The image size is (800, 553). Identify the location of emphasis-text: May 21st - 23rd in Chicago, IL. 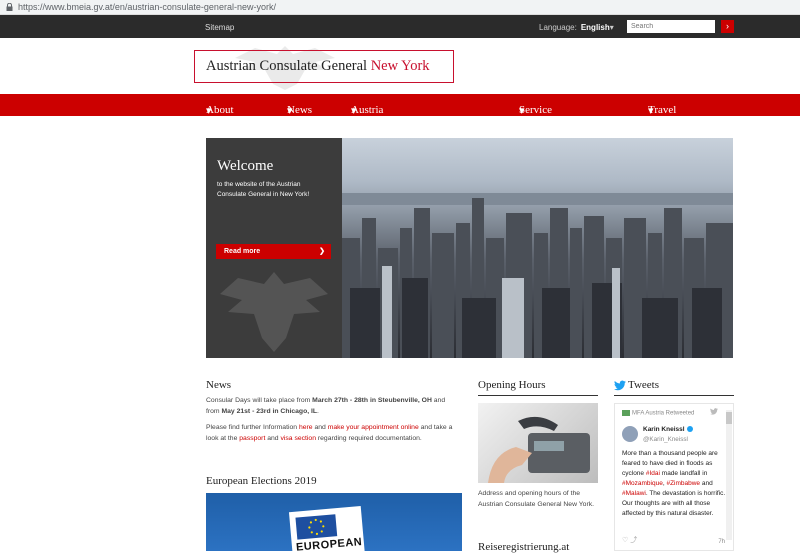
(269, 411).